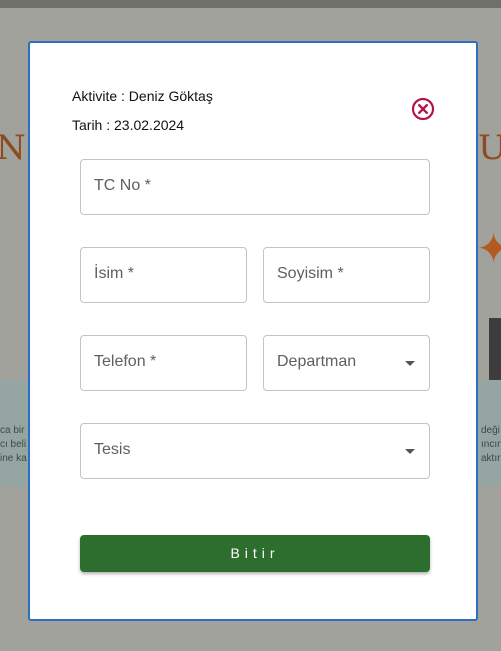 This screenshot has width=501, height=651. I want to click on background-star-icon: ✦, so click(488, 248).